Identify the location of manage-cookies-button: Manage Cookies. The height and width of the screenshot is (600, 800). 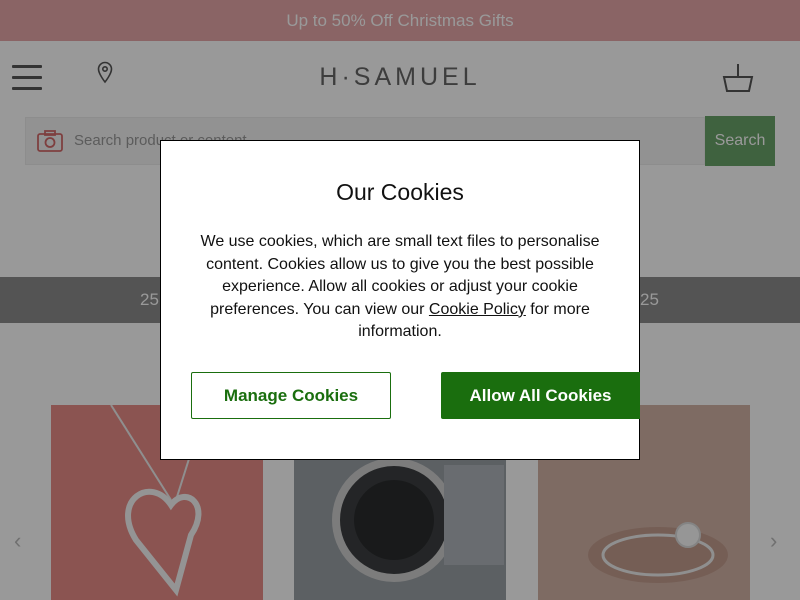
(291, 395).